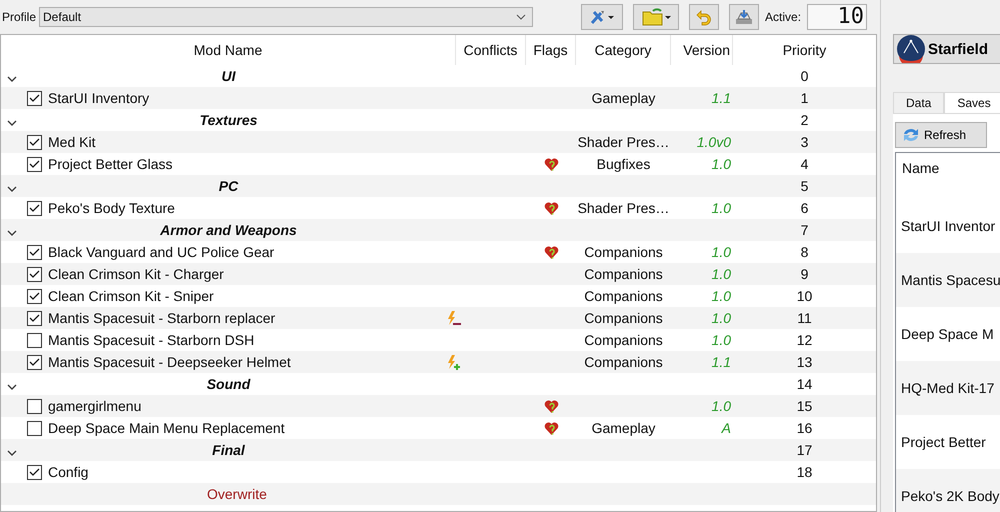 The height and width of the screenshot is (512, 1000). I want to click on folder-button, so click(656, 17).